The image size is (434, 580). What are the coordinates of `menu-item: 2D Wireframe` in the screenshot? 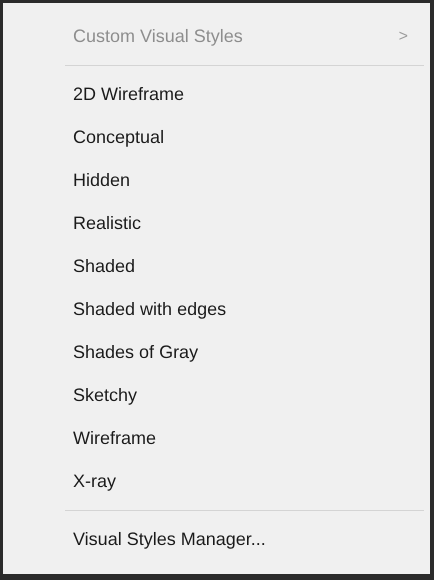 It's located at (216, 94).